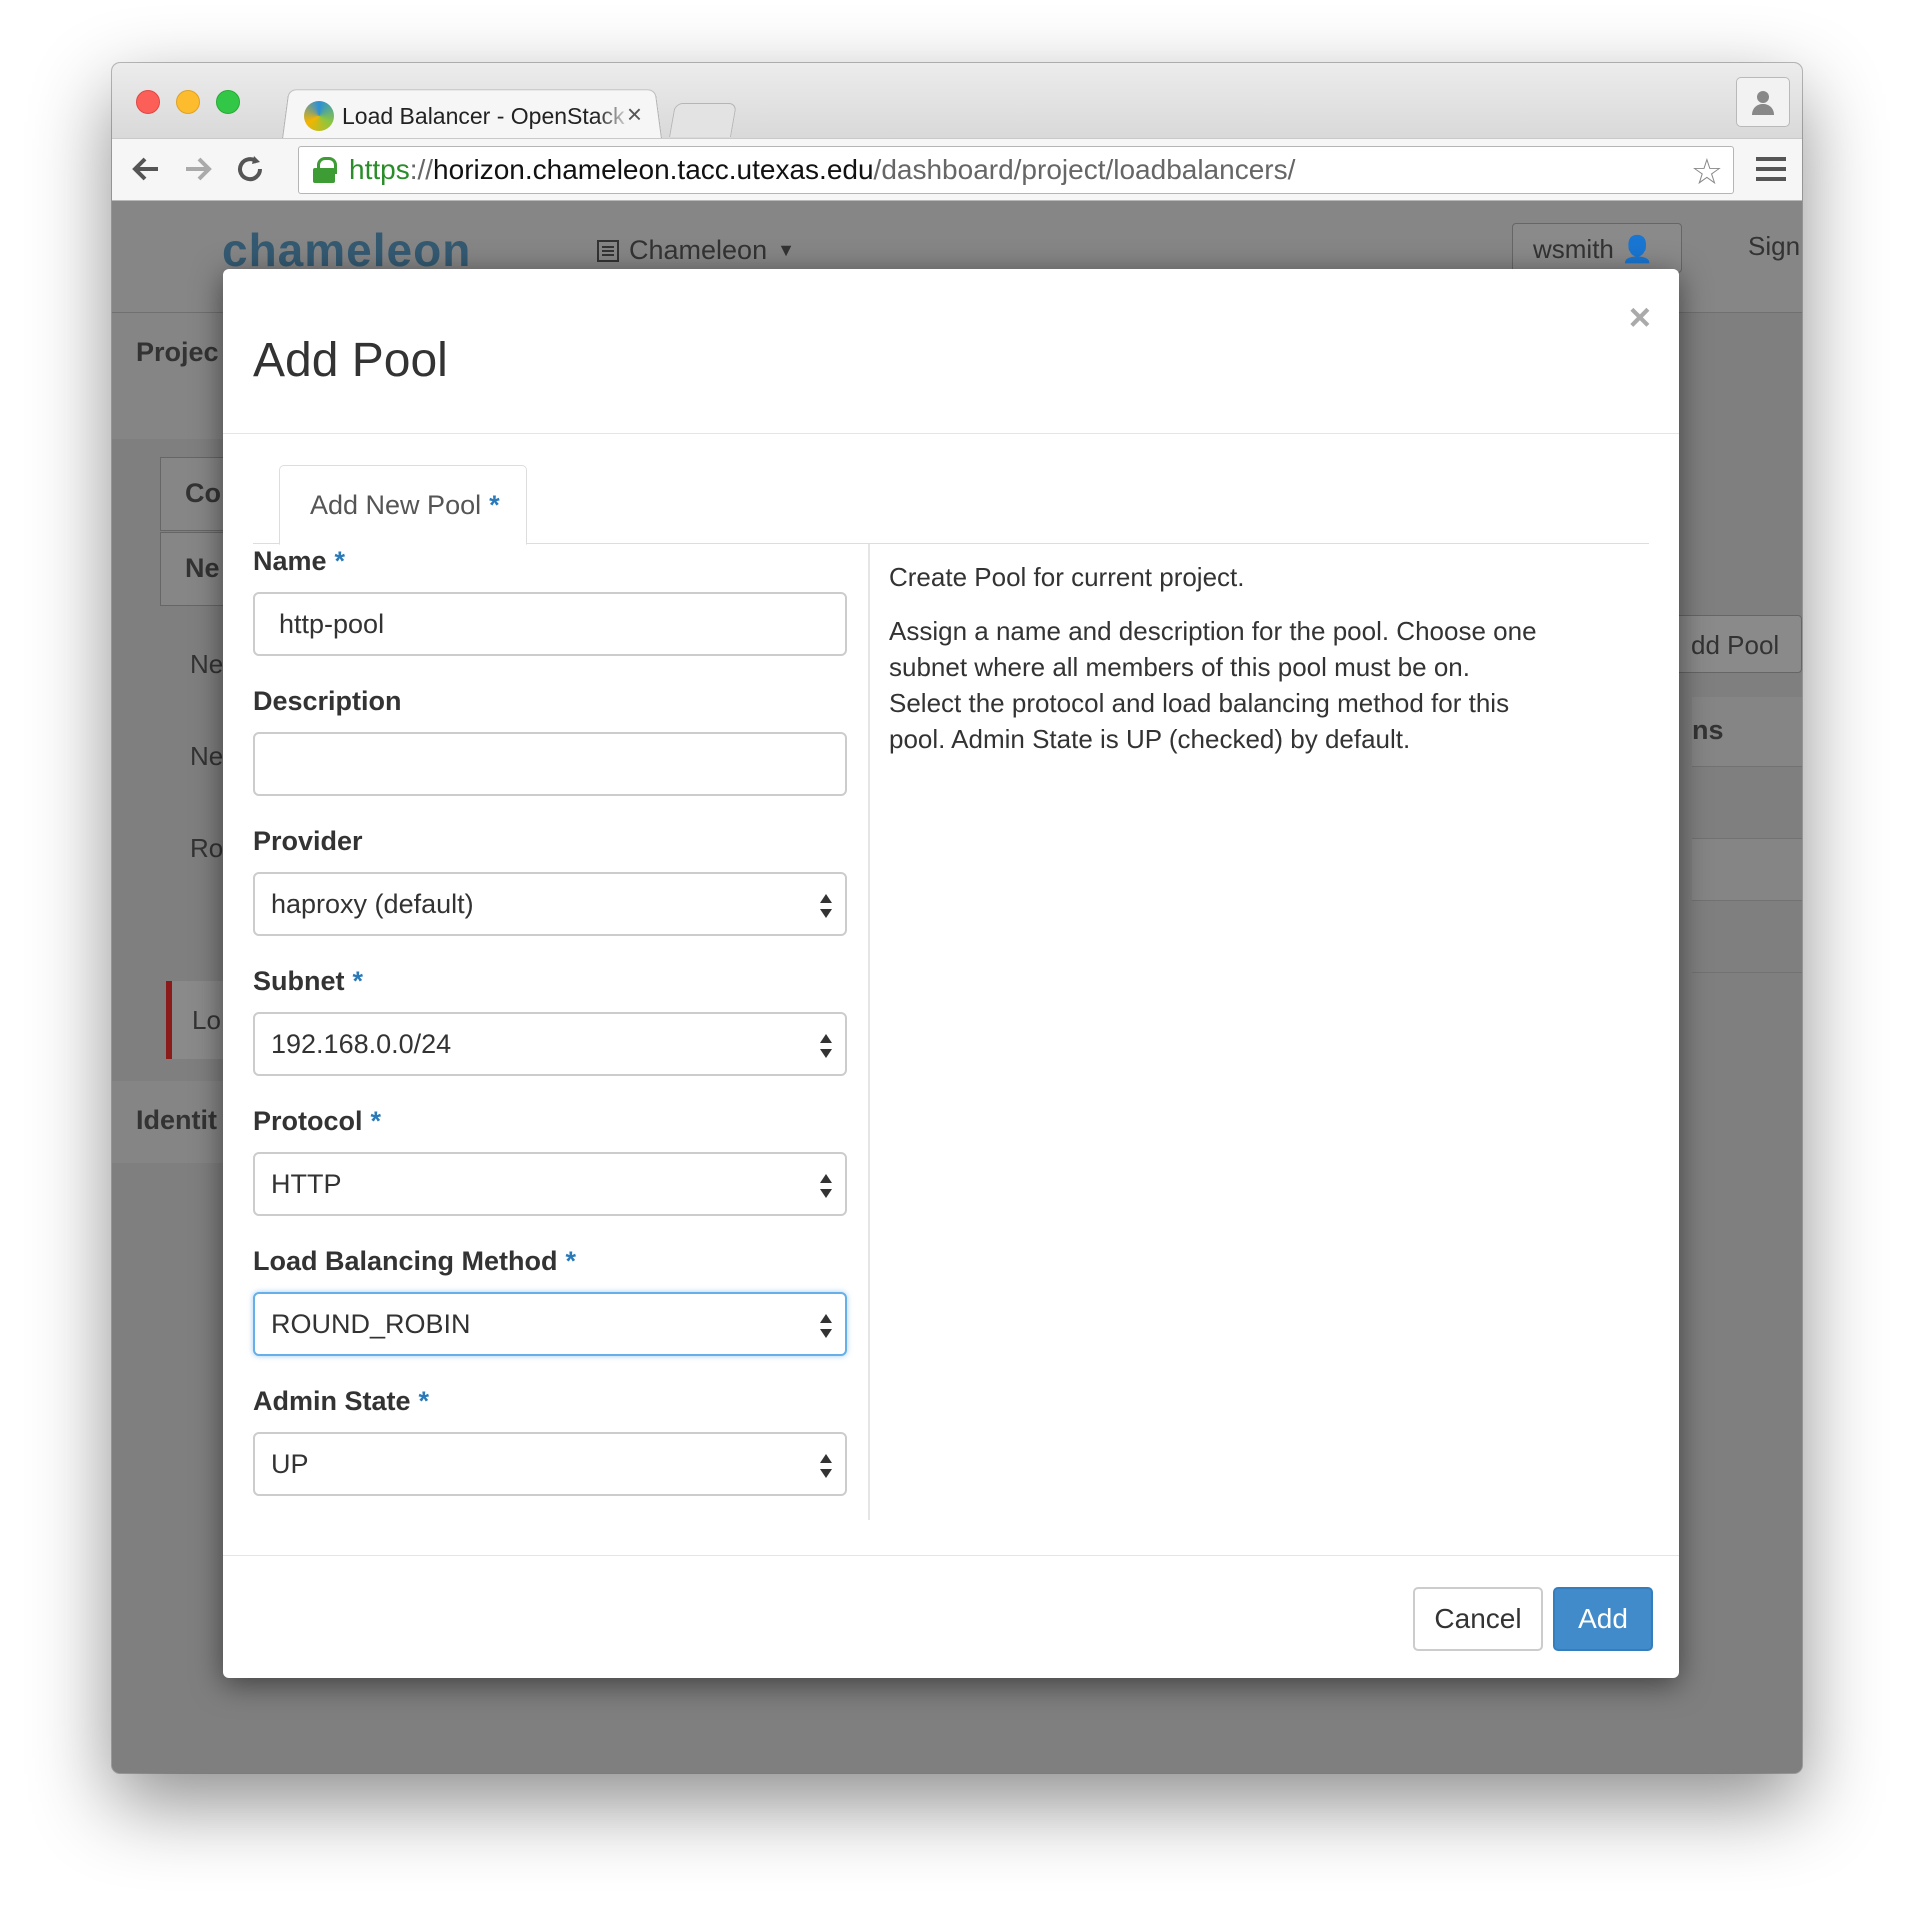 The height and width of the screenshot is (1926, 1908). I want to click on modal-title: Add Pool, so click(350, 360).